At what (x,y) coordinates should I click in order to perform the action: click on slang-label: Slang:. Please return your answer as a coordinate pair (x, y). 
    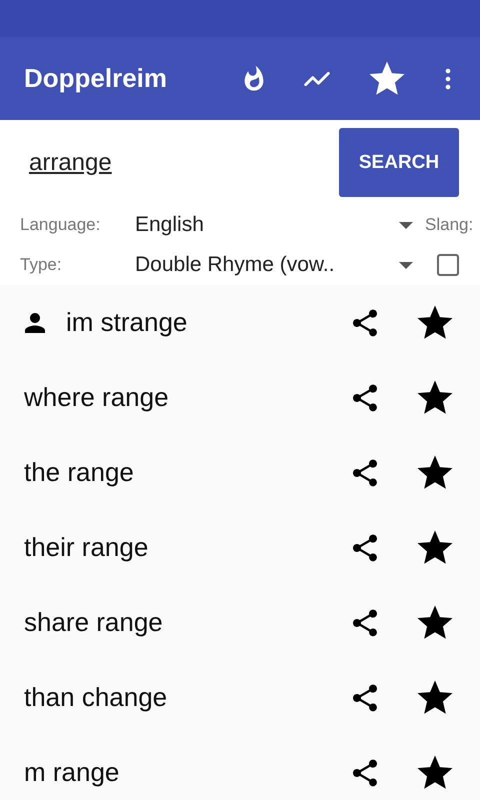
    Looking at the image, I should click on (449, 225).